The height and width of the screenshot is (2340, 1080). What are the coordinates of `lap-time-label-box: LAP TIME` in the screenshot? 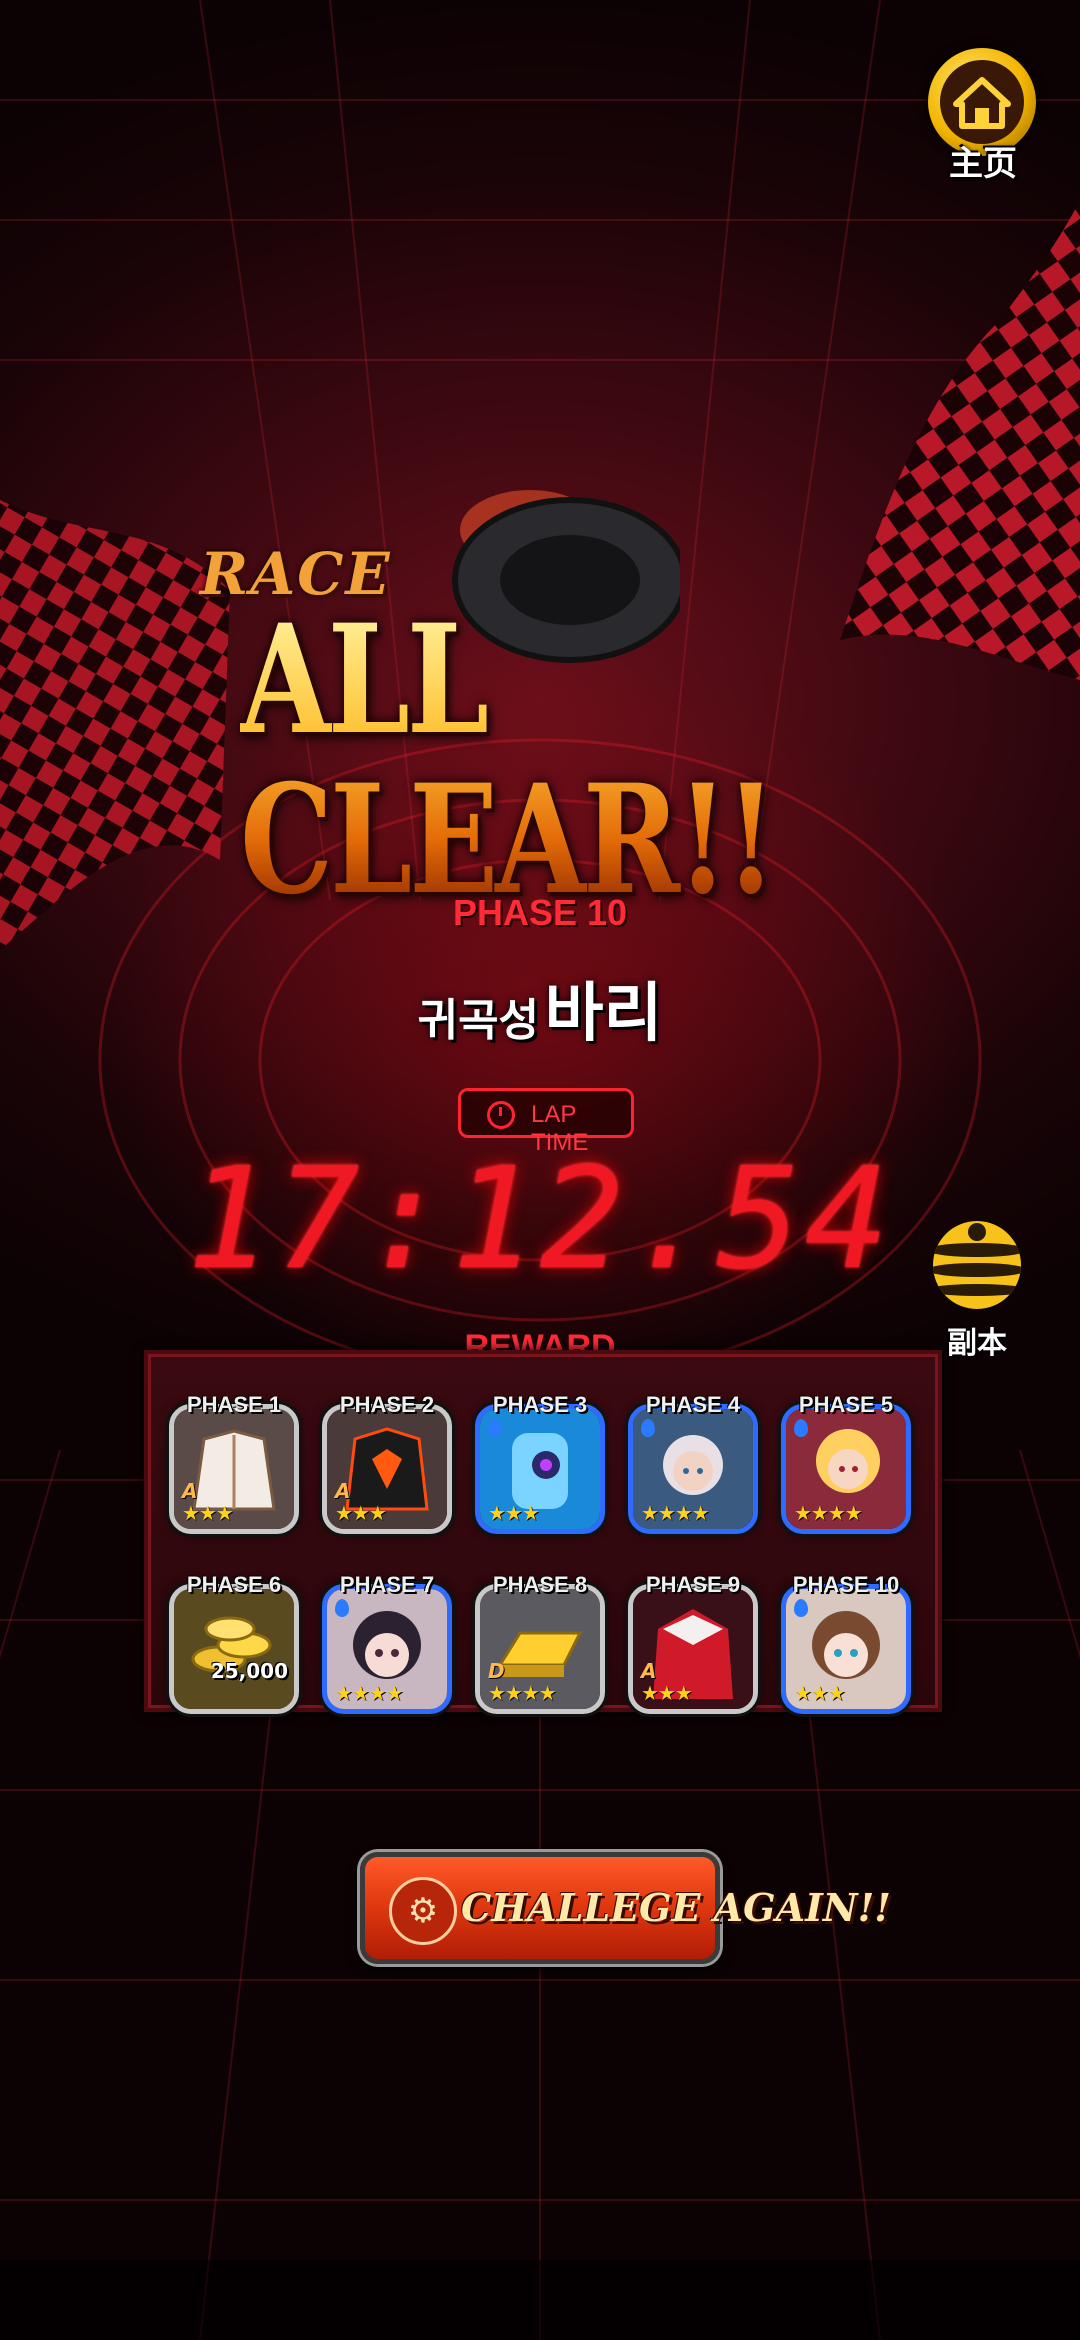 It's located at (546, 1122).